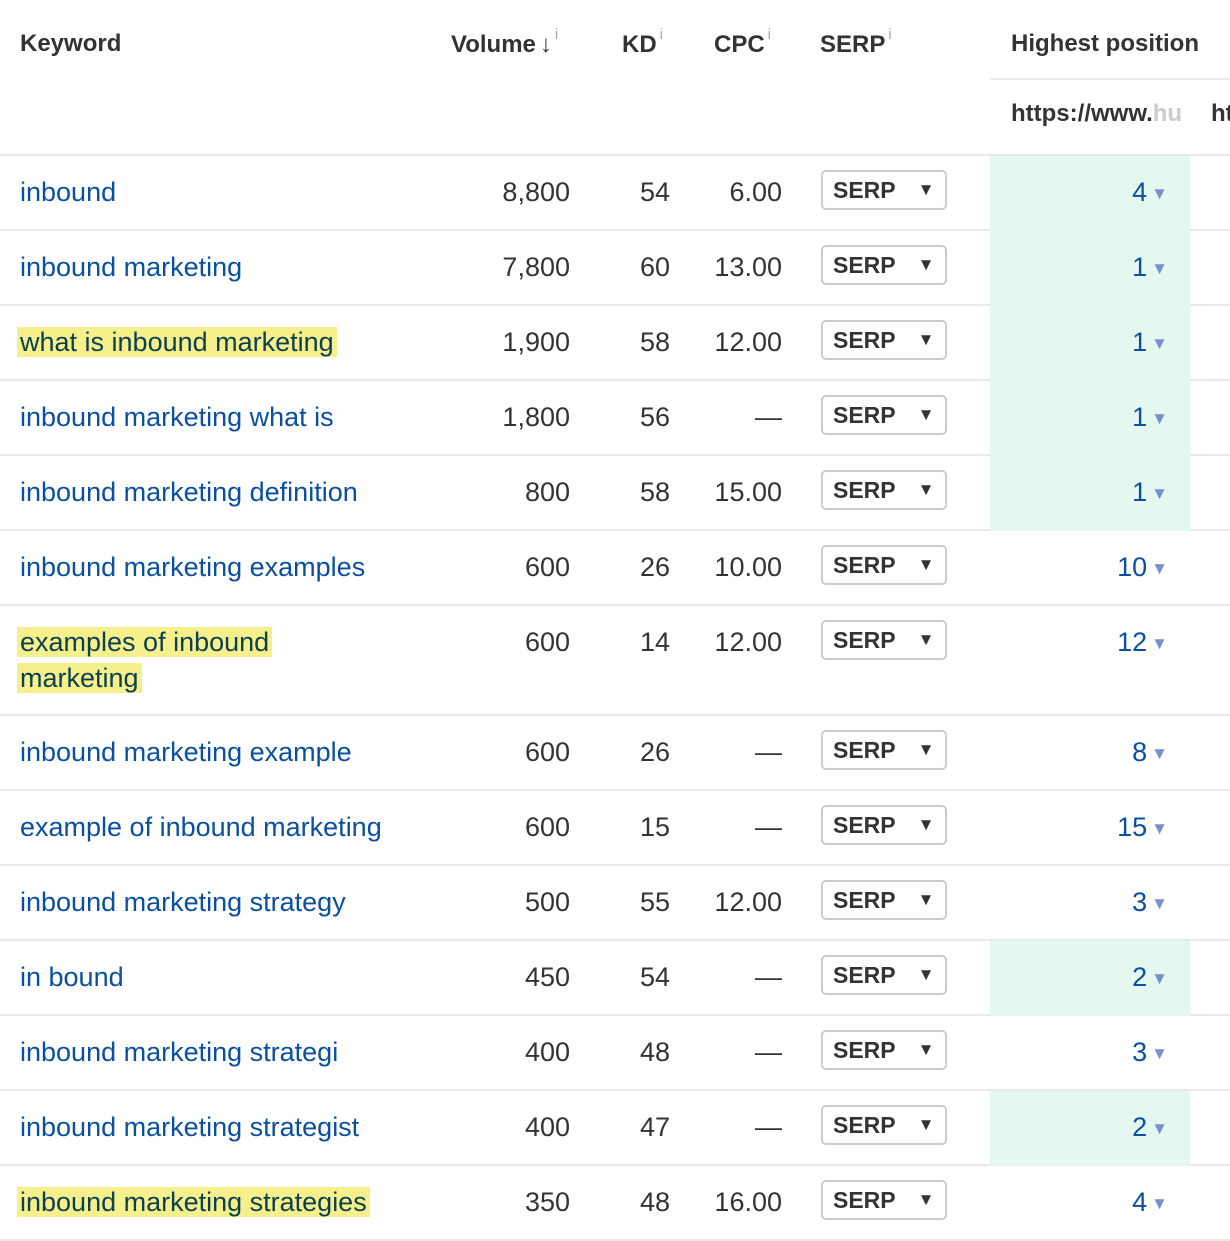 This screenshot has width=1230, height=1241. What do you see at coordinates (205, 1052) in the screenshot?
I see `keyword-link: inbound marketing strategi` at bounding box center [205, 1052].